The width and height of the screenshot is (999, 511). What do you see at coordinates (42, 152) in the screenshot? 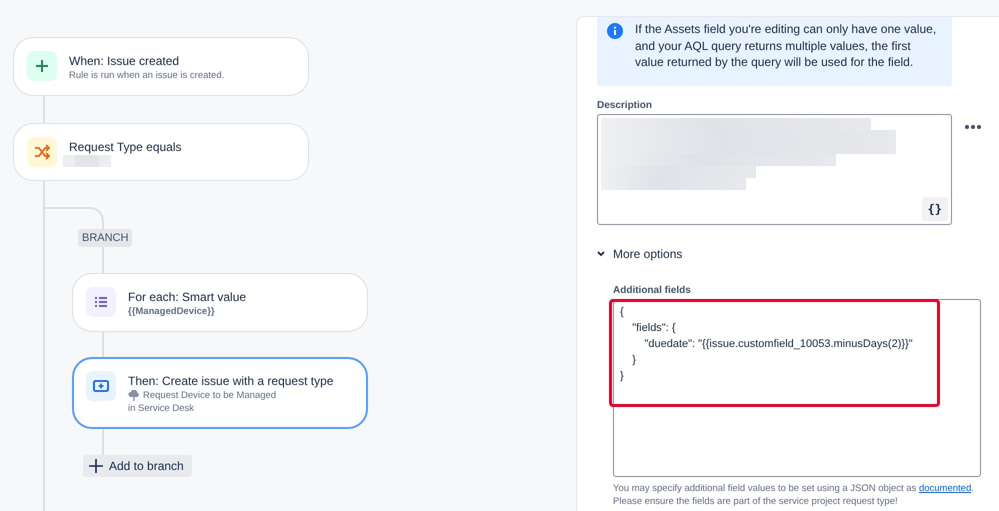
I see `shuffle-icon` at bounding box center [42, 152].